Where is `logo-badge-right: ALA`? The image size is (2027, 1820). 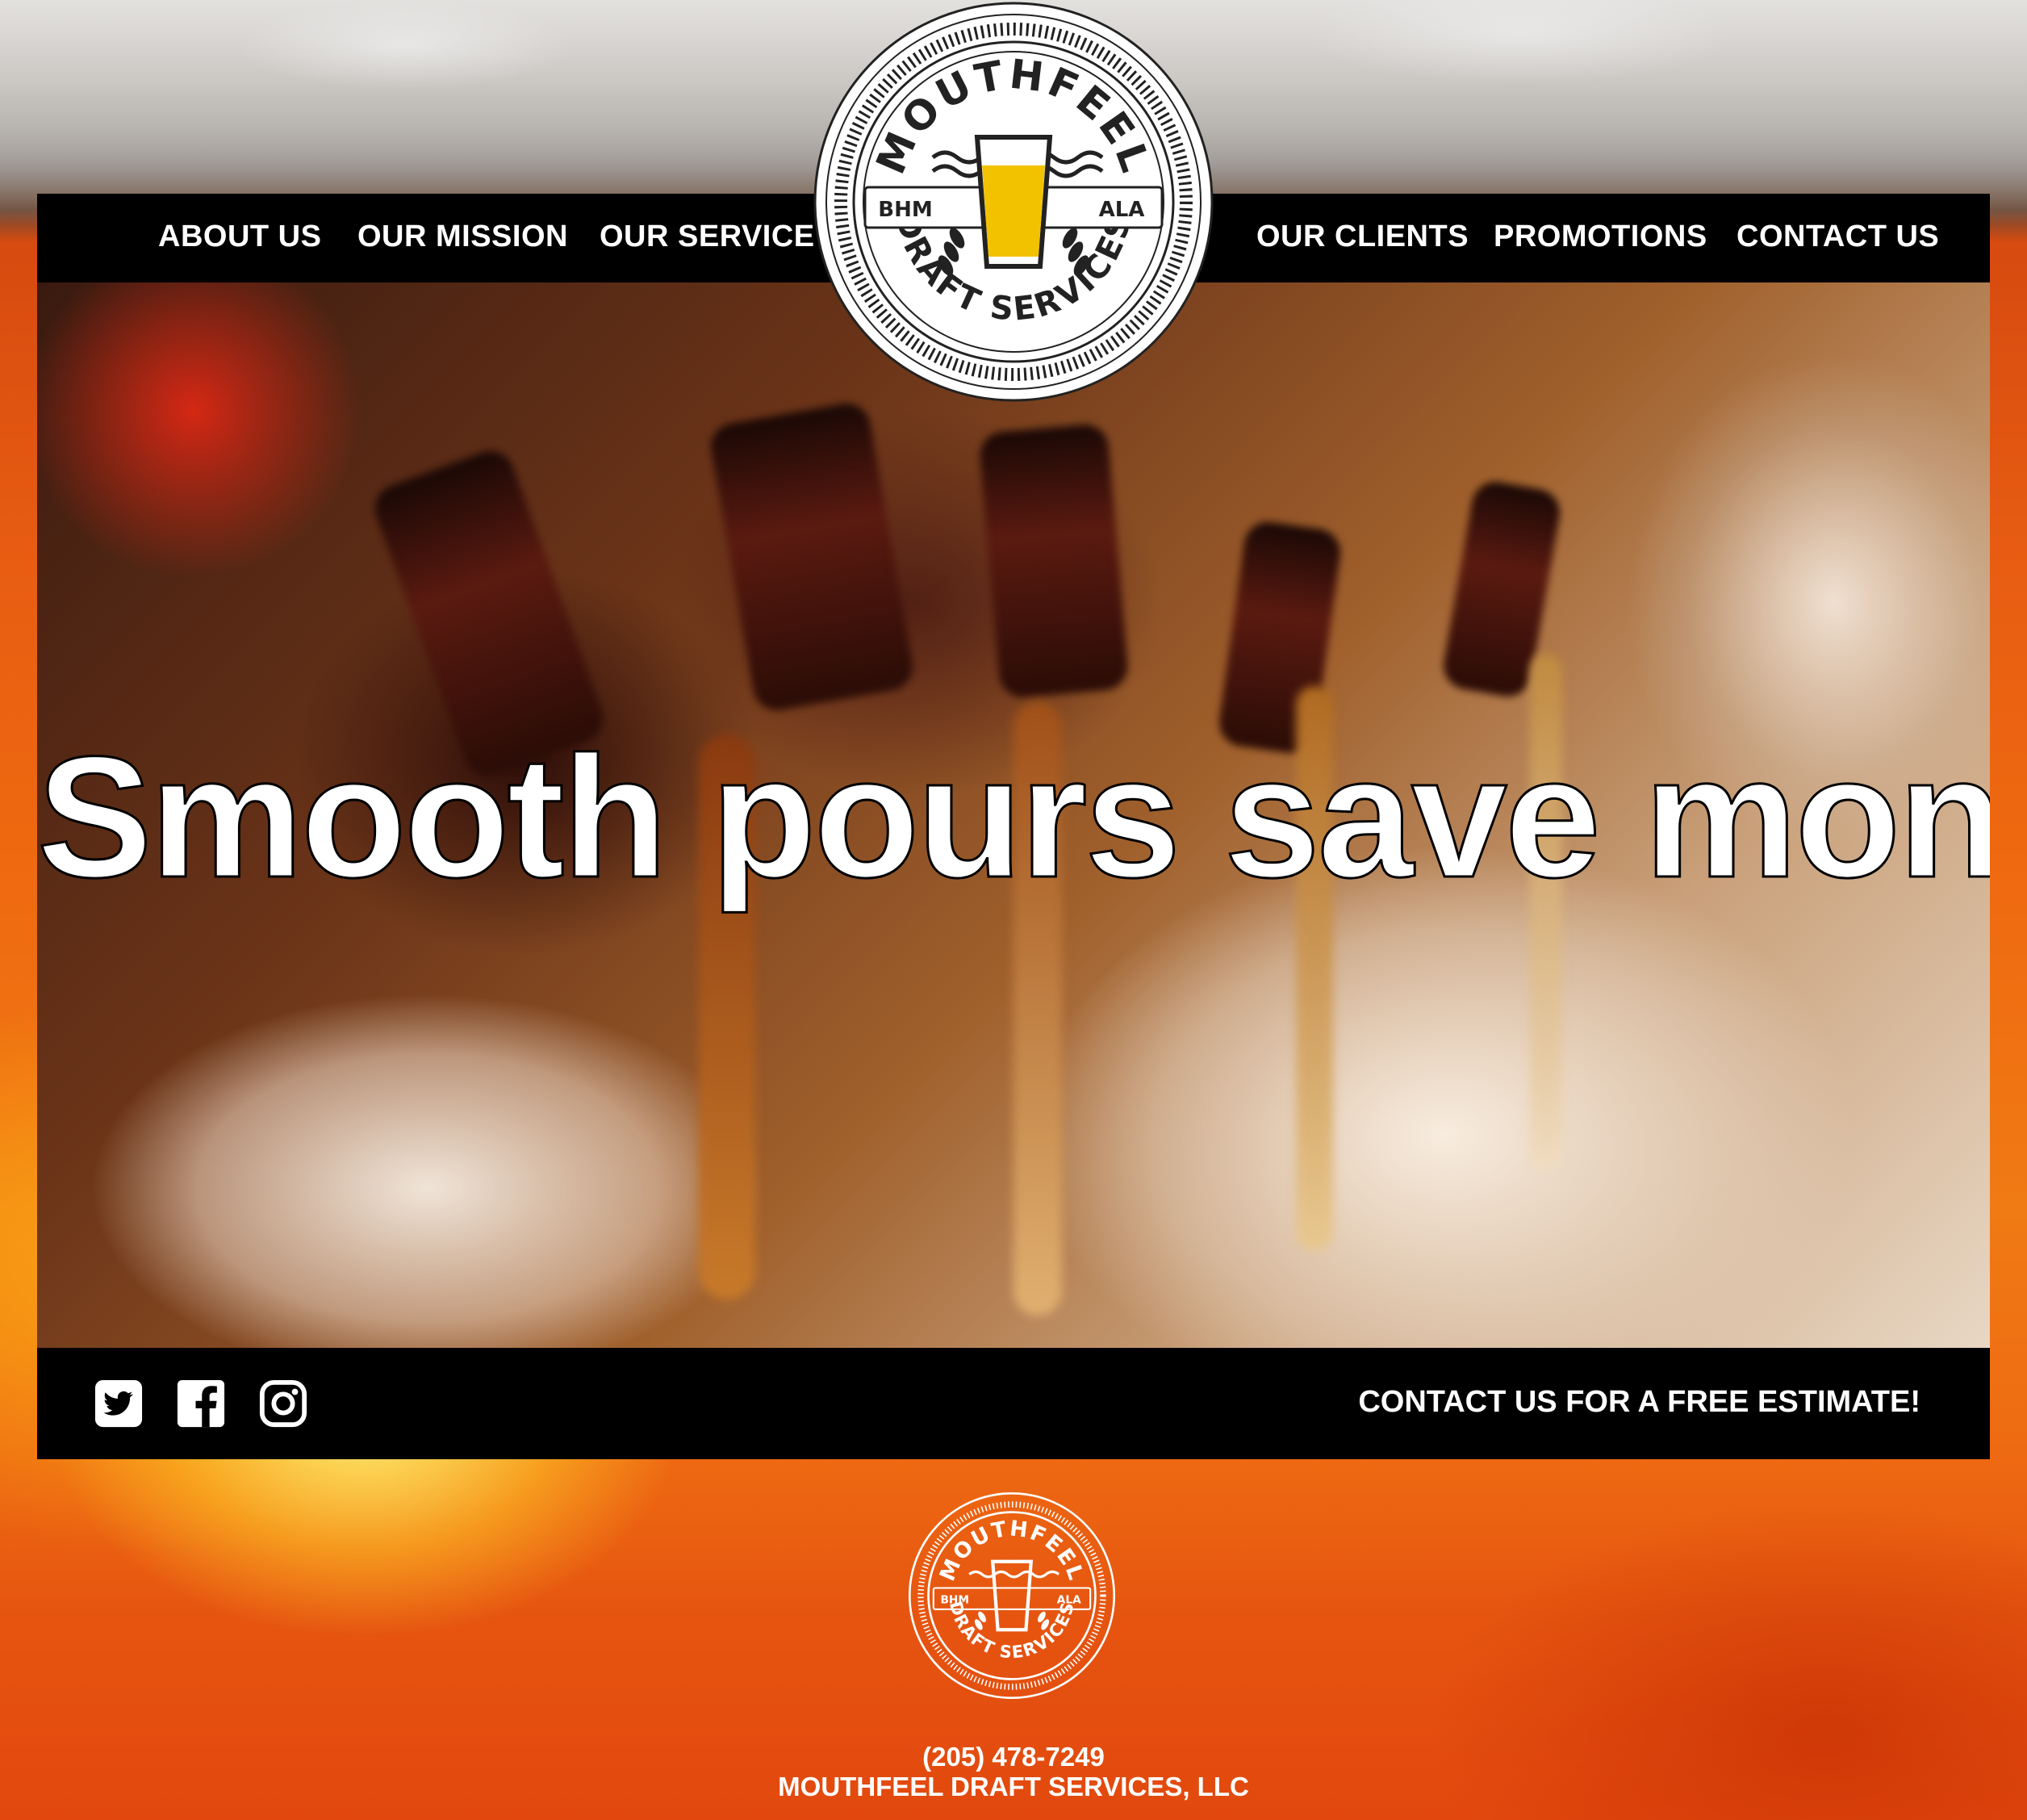 logo-badge-right: ALA is located at coordinates (1122, 210).